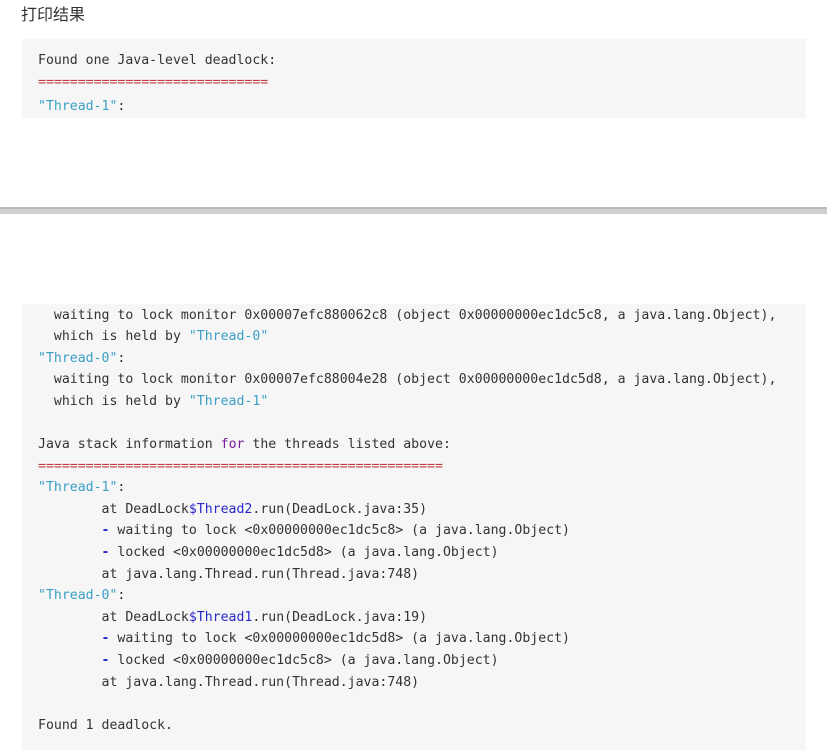 This screenshot has width=827, height=754. I want to click on code-variable: $Thread1, so click(220, 617).